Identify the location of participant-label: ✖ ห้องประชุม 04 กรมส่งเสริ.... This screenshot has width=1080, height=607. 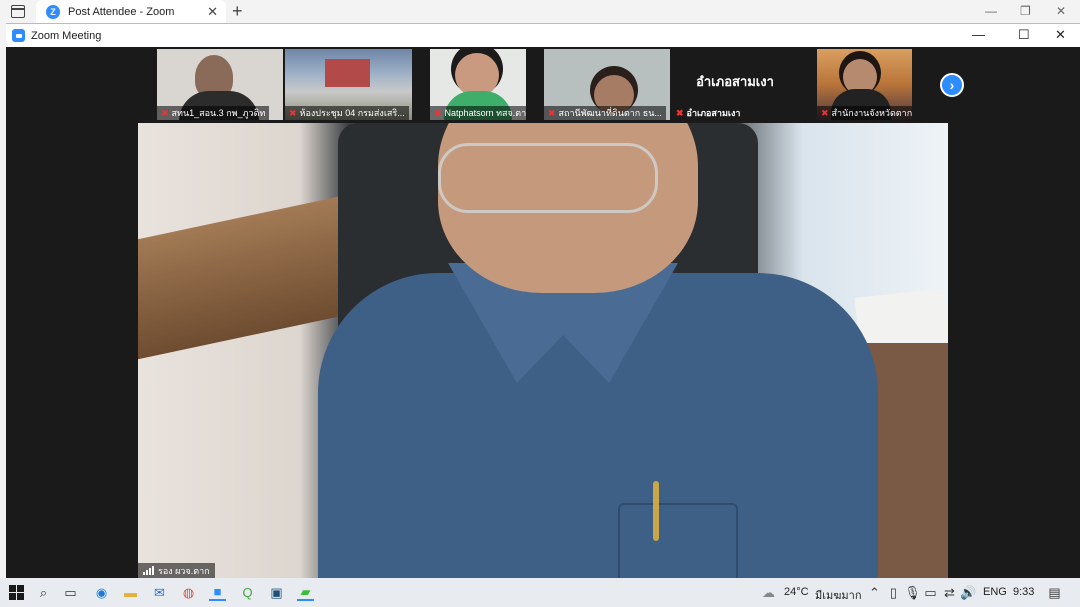
(347, 113).